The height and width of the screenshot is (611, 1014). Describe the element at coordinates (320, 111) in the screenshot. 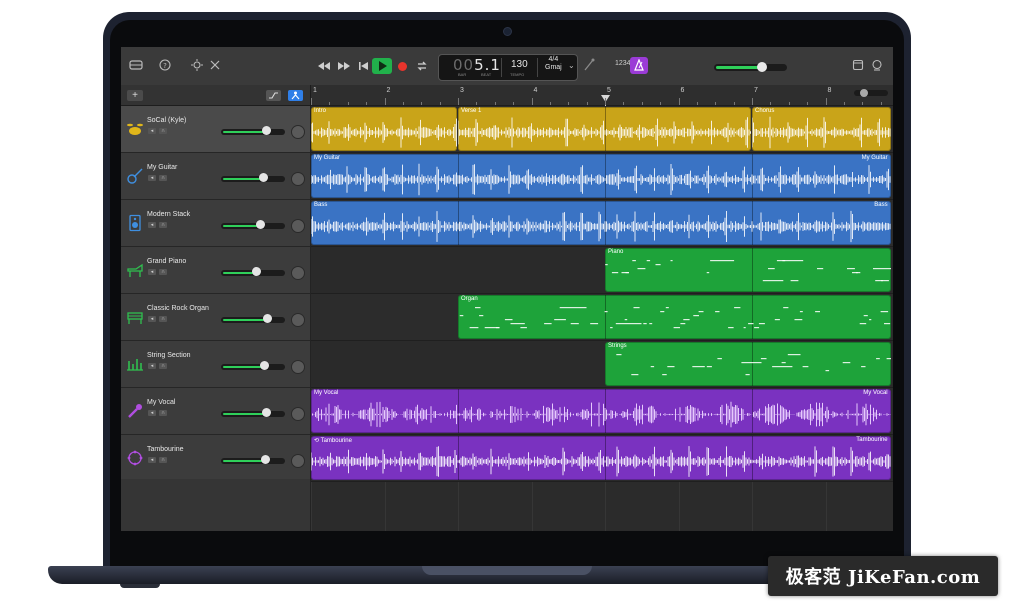

I see `region-name: Intro` at that location.